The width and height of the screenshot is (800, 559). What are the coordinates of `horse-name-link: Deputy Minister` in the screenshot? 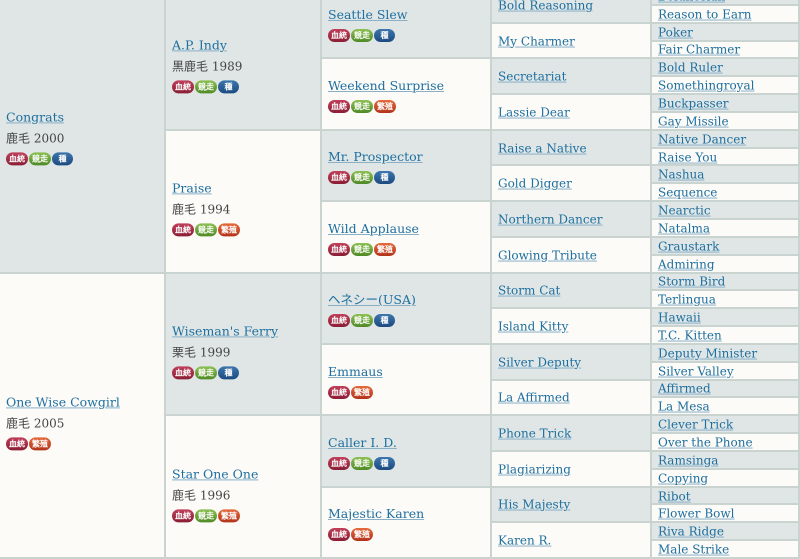 It's located at (707, 353).